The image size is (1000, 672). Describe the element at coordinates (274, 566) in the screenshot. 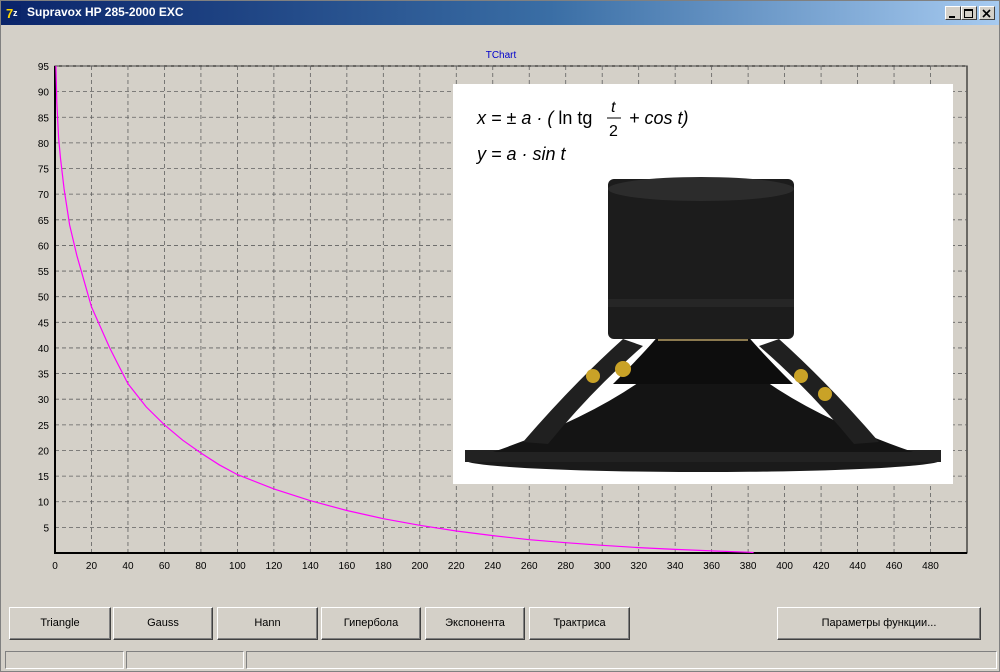

I see `x-tick-label: 120` at that location.